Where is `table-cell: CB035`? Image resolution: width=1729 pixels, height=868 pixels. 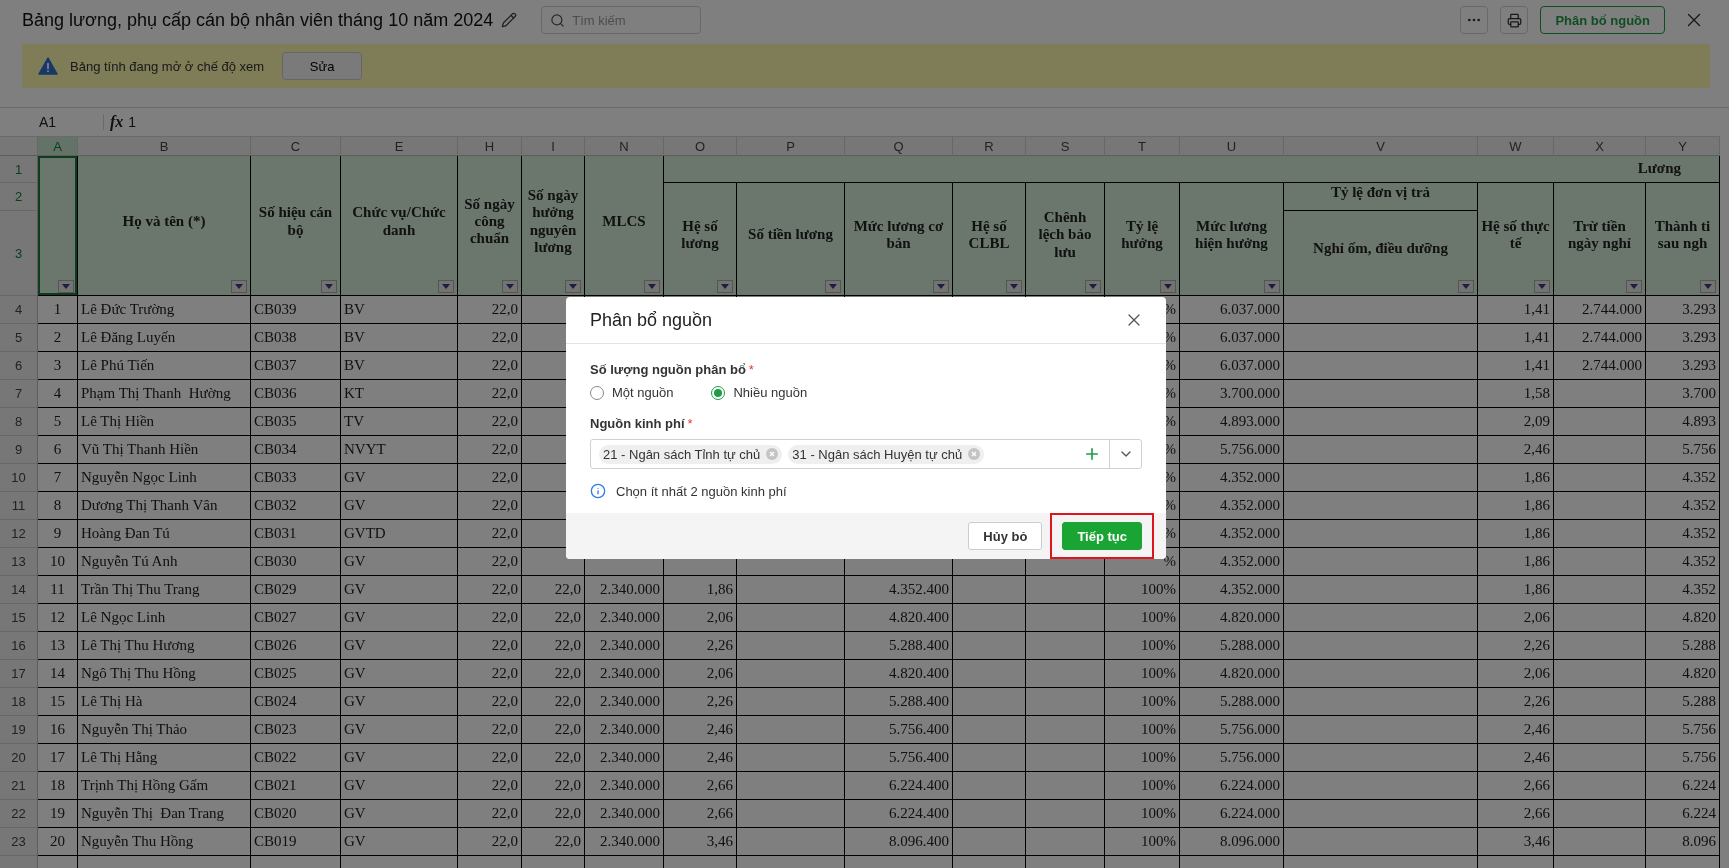 table-cell: CB035 is located at coordinates (296, 422).